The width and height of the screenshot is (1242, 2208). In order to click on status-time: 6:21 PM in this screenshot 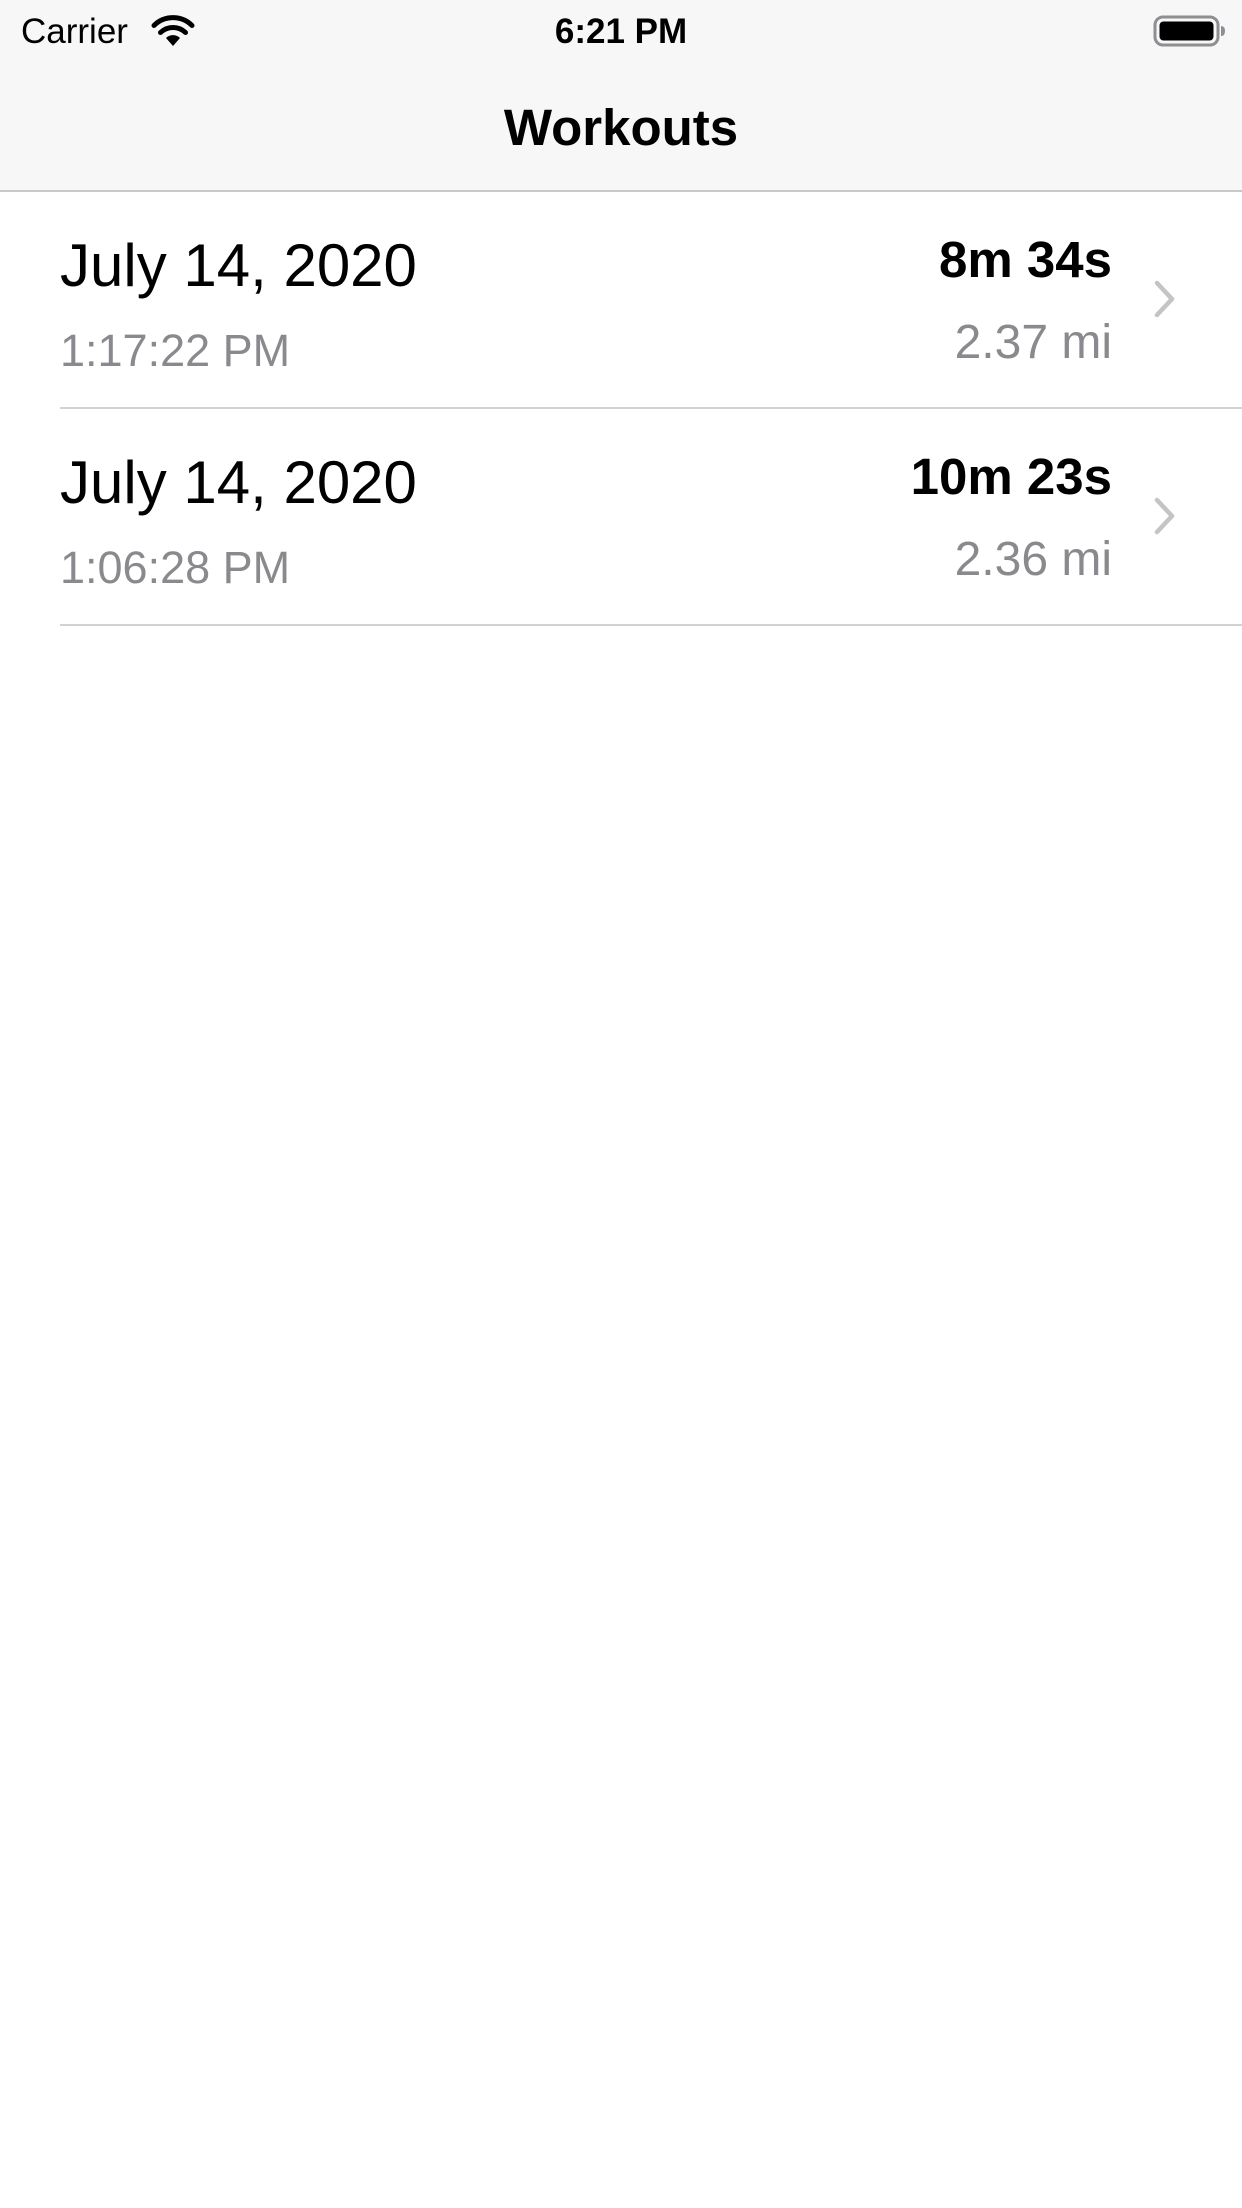, I will do `click(621, 31)`.